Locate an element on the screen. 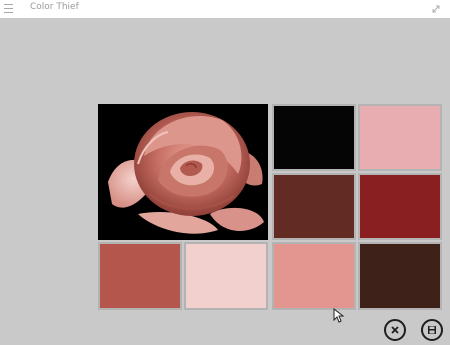 This screenshot has width=450, height=345. close-x-icon is located at coordinates (395, 330).